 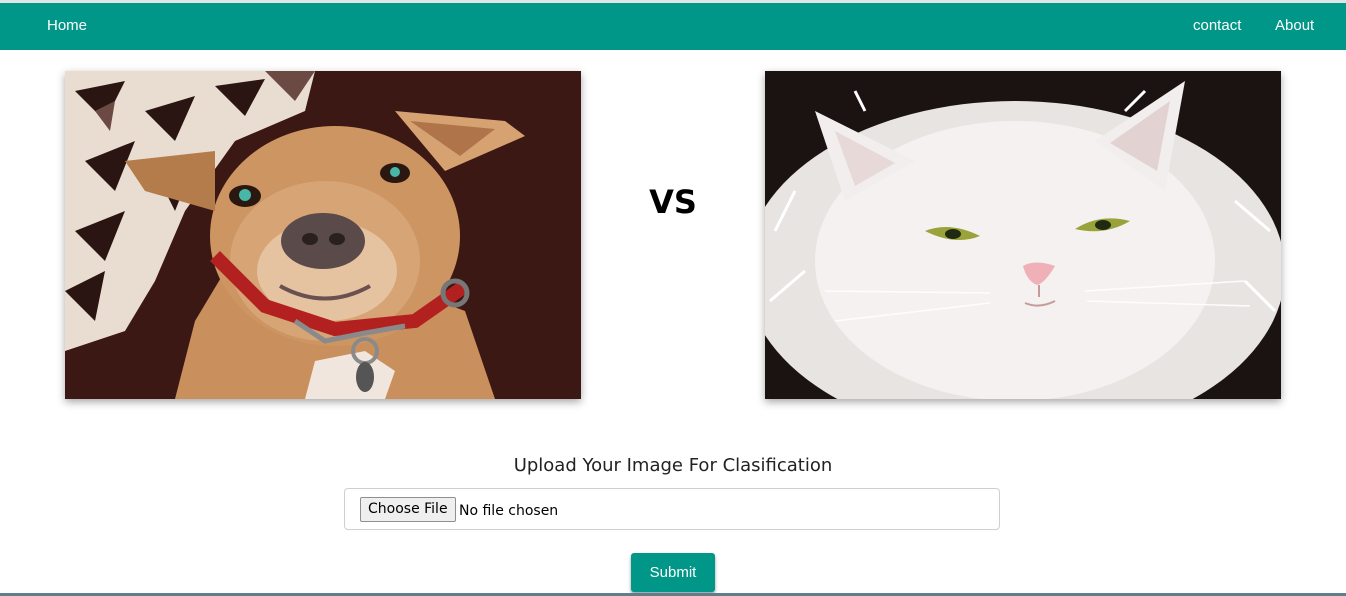 I want to click on file-upload-field: Choose File No file chosen, so click(x=672, y=509).